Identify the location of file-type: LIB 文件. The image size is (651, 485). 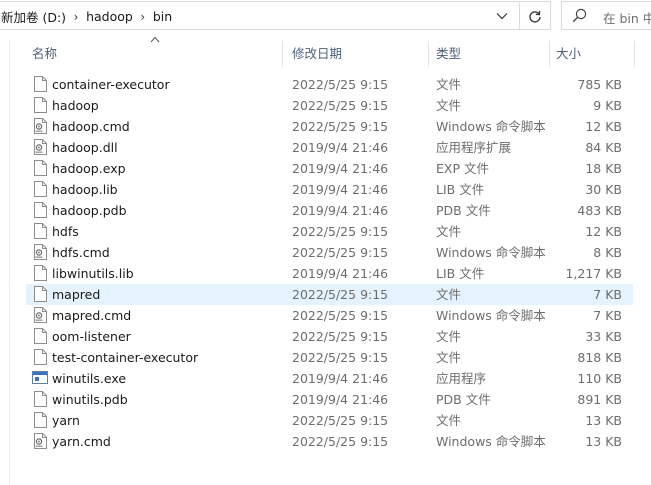
(460, 273).